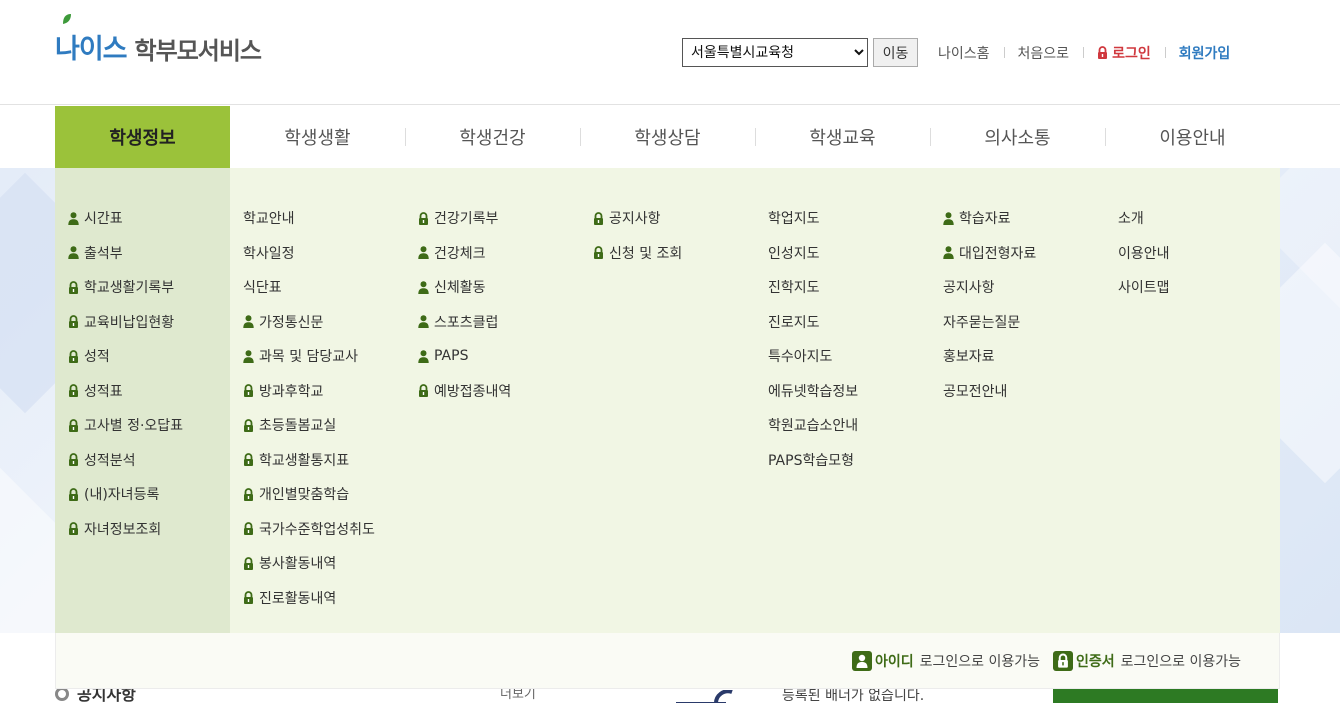 The image size is (1340, 703). Describe the element at coordinates (975, 391) in the screenshot. I see `menu-item-label: 공모전안내` at that location.